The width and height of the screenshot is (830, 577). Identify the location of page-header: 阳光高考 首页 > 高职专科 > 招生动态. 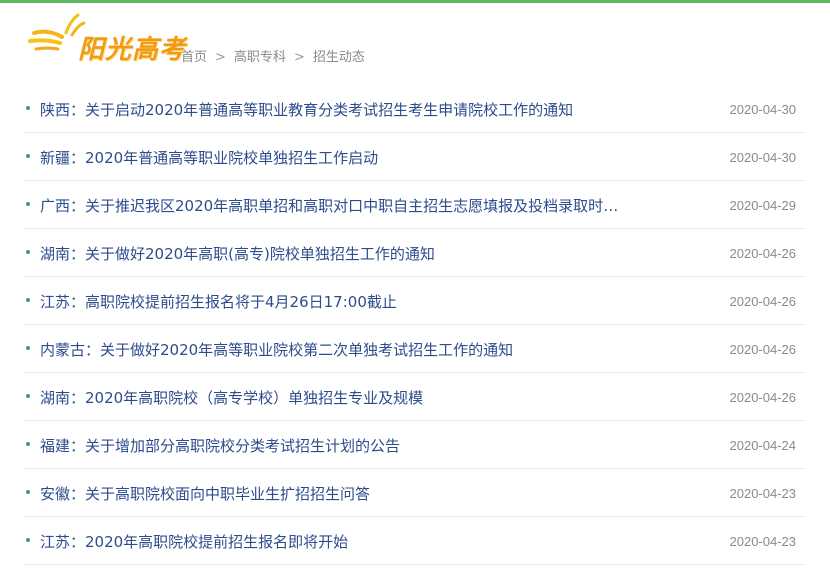
(415, 44).